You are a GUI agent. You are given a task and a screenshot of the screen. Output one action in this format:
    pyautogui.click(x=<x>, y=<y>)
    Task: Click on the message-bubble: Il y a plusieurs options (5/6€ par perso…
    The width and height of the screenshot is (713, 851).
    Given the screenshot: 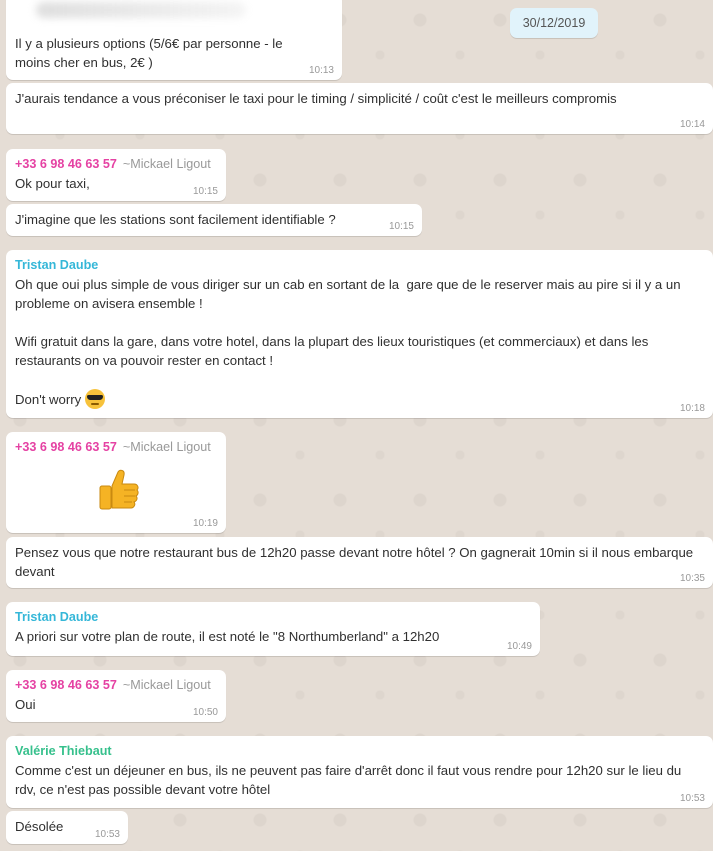 What is the action you would take?
    pyautogui.click(x=174, y=40)
    